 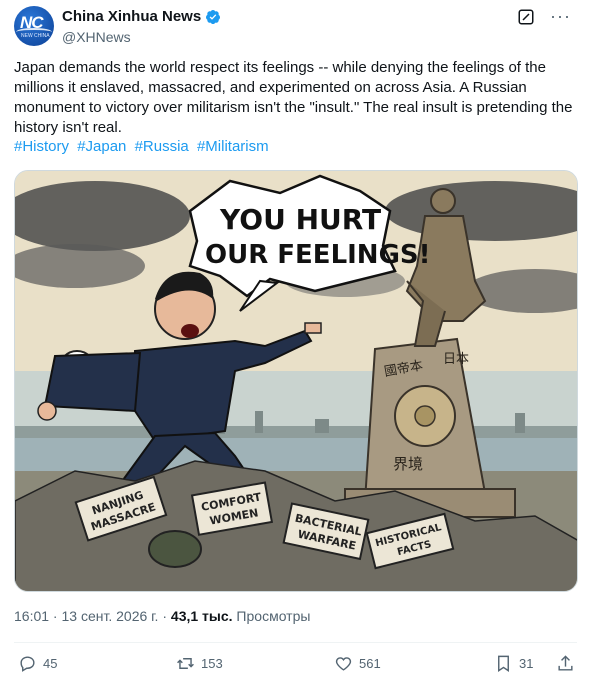 What do you see at coordinates (41, 146) in the screenshot?
I see `hashtag-history: #History` at bounding box center [41, 146].